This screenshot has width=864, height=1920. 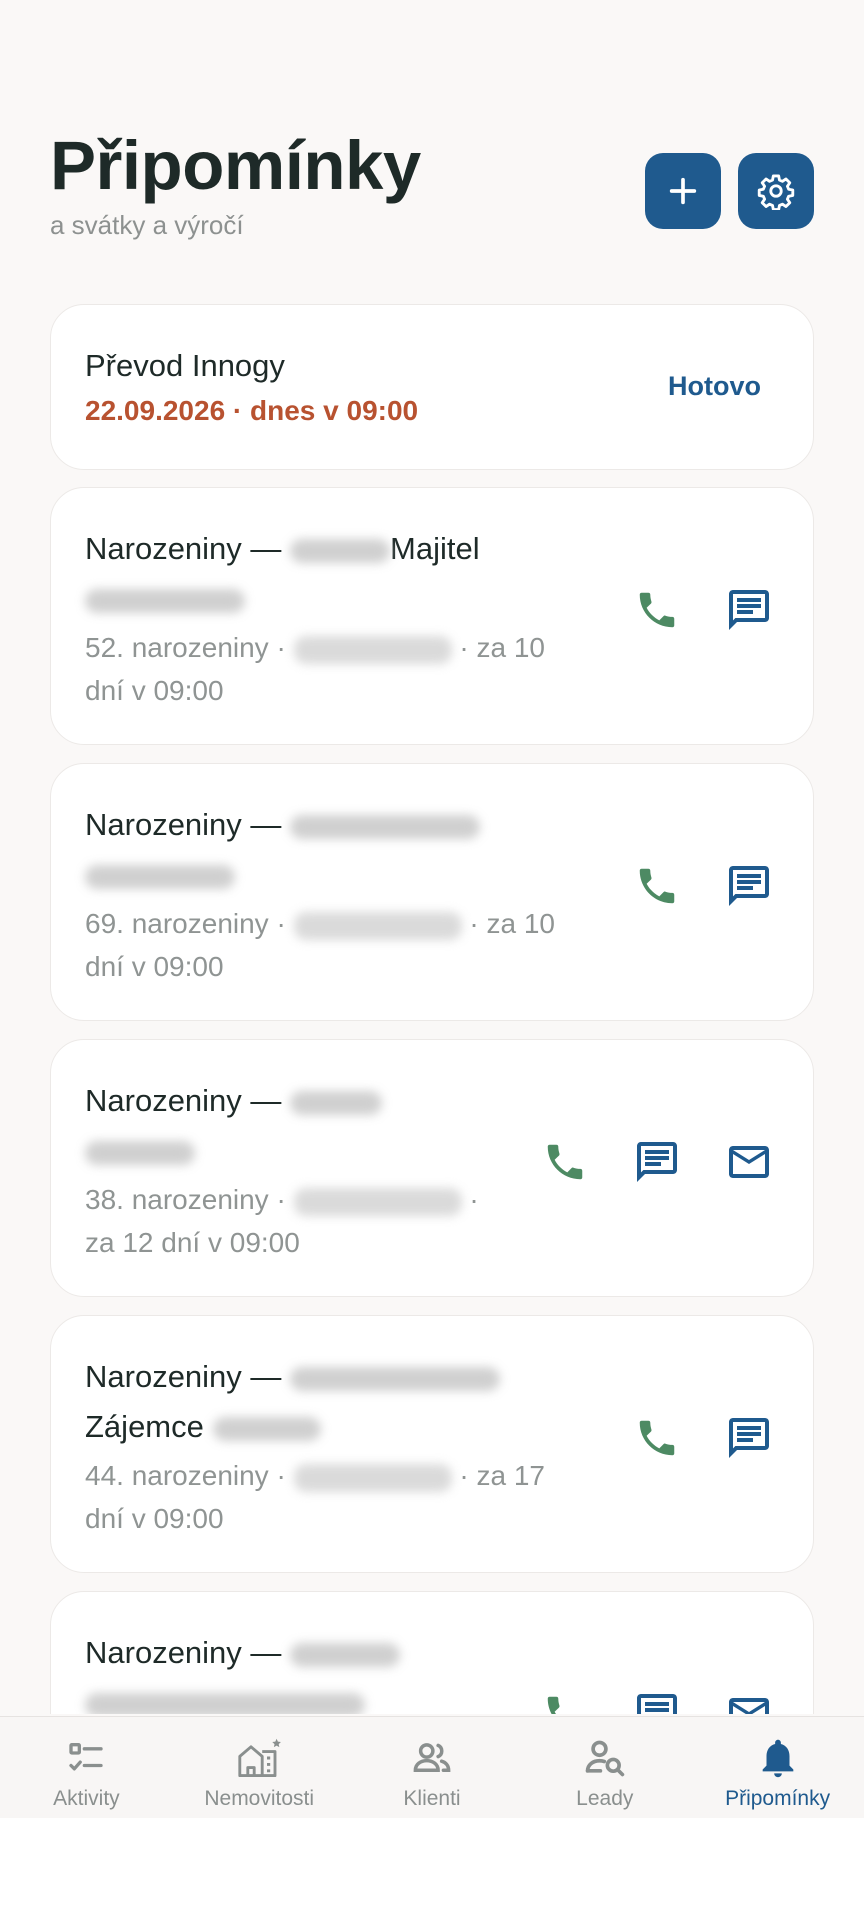 I want to click on reminder-date: 22.09.2026 · dnes v 09:00, so click(x=252, y=410).